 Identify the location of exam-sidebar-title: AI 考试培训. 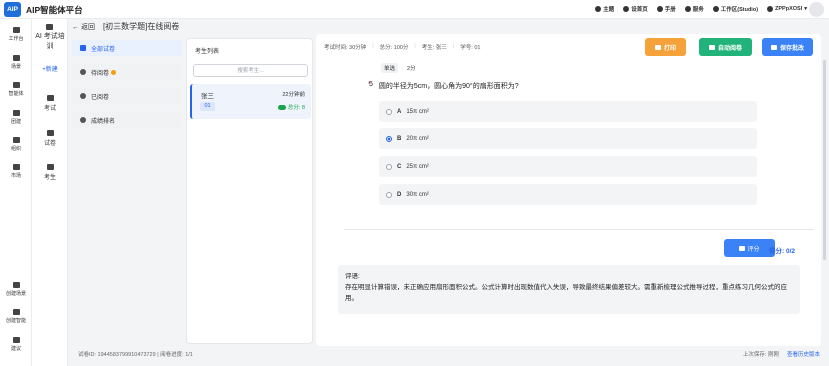
(50, 41).